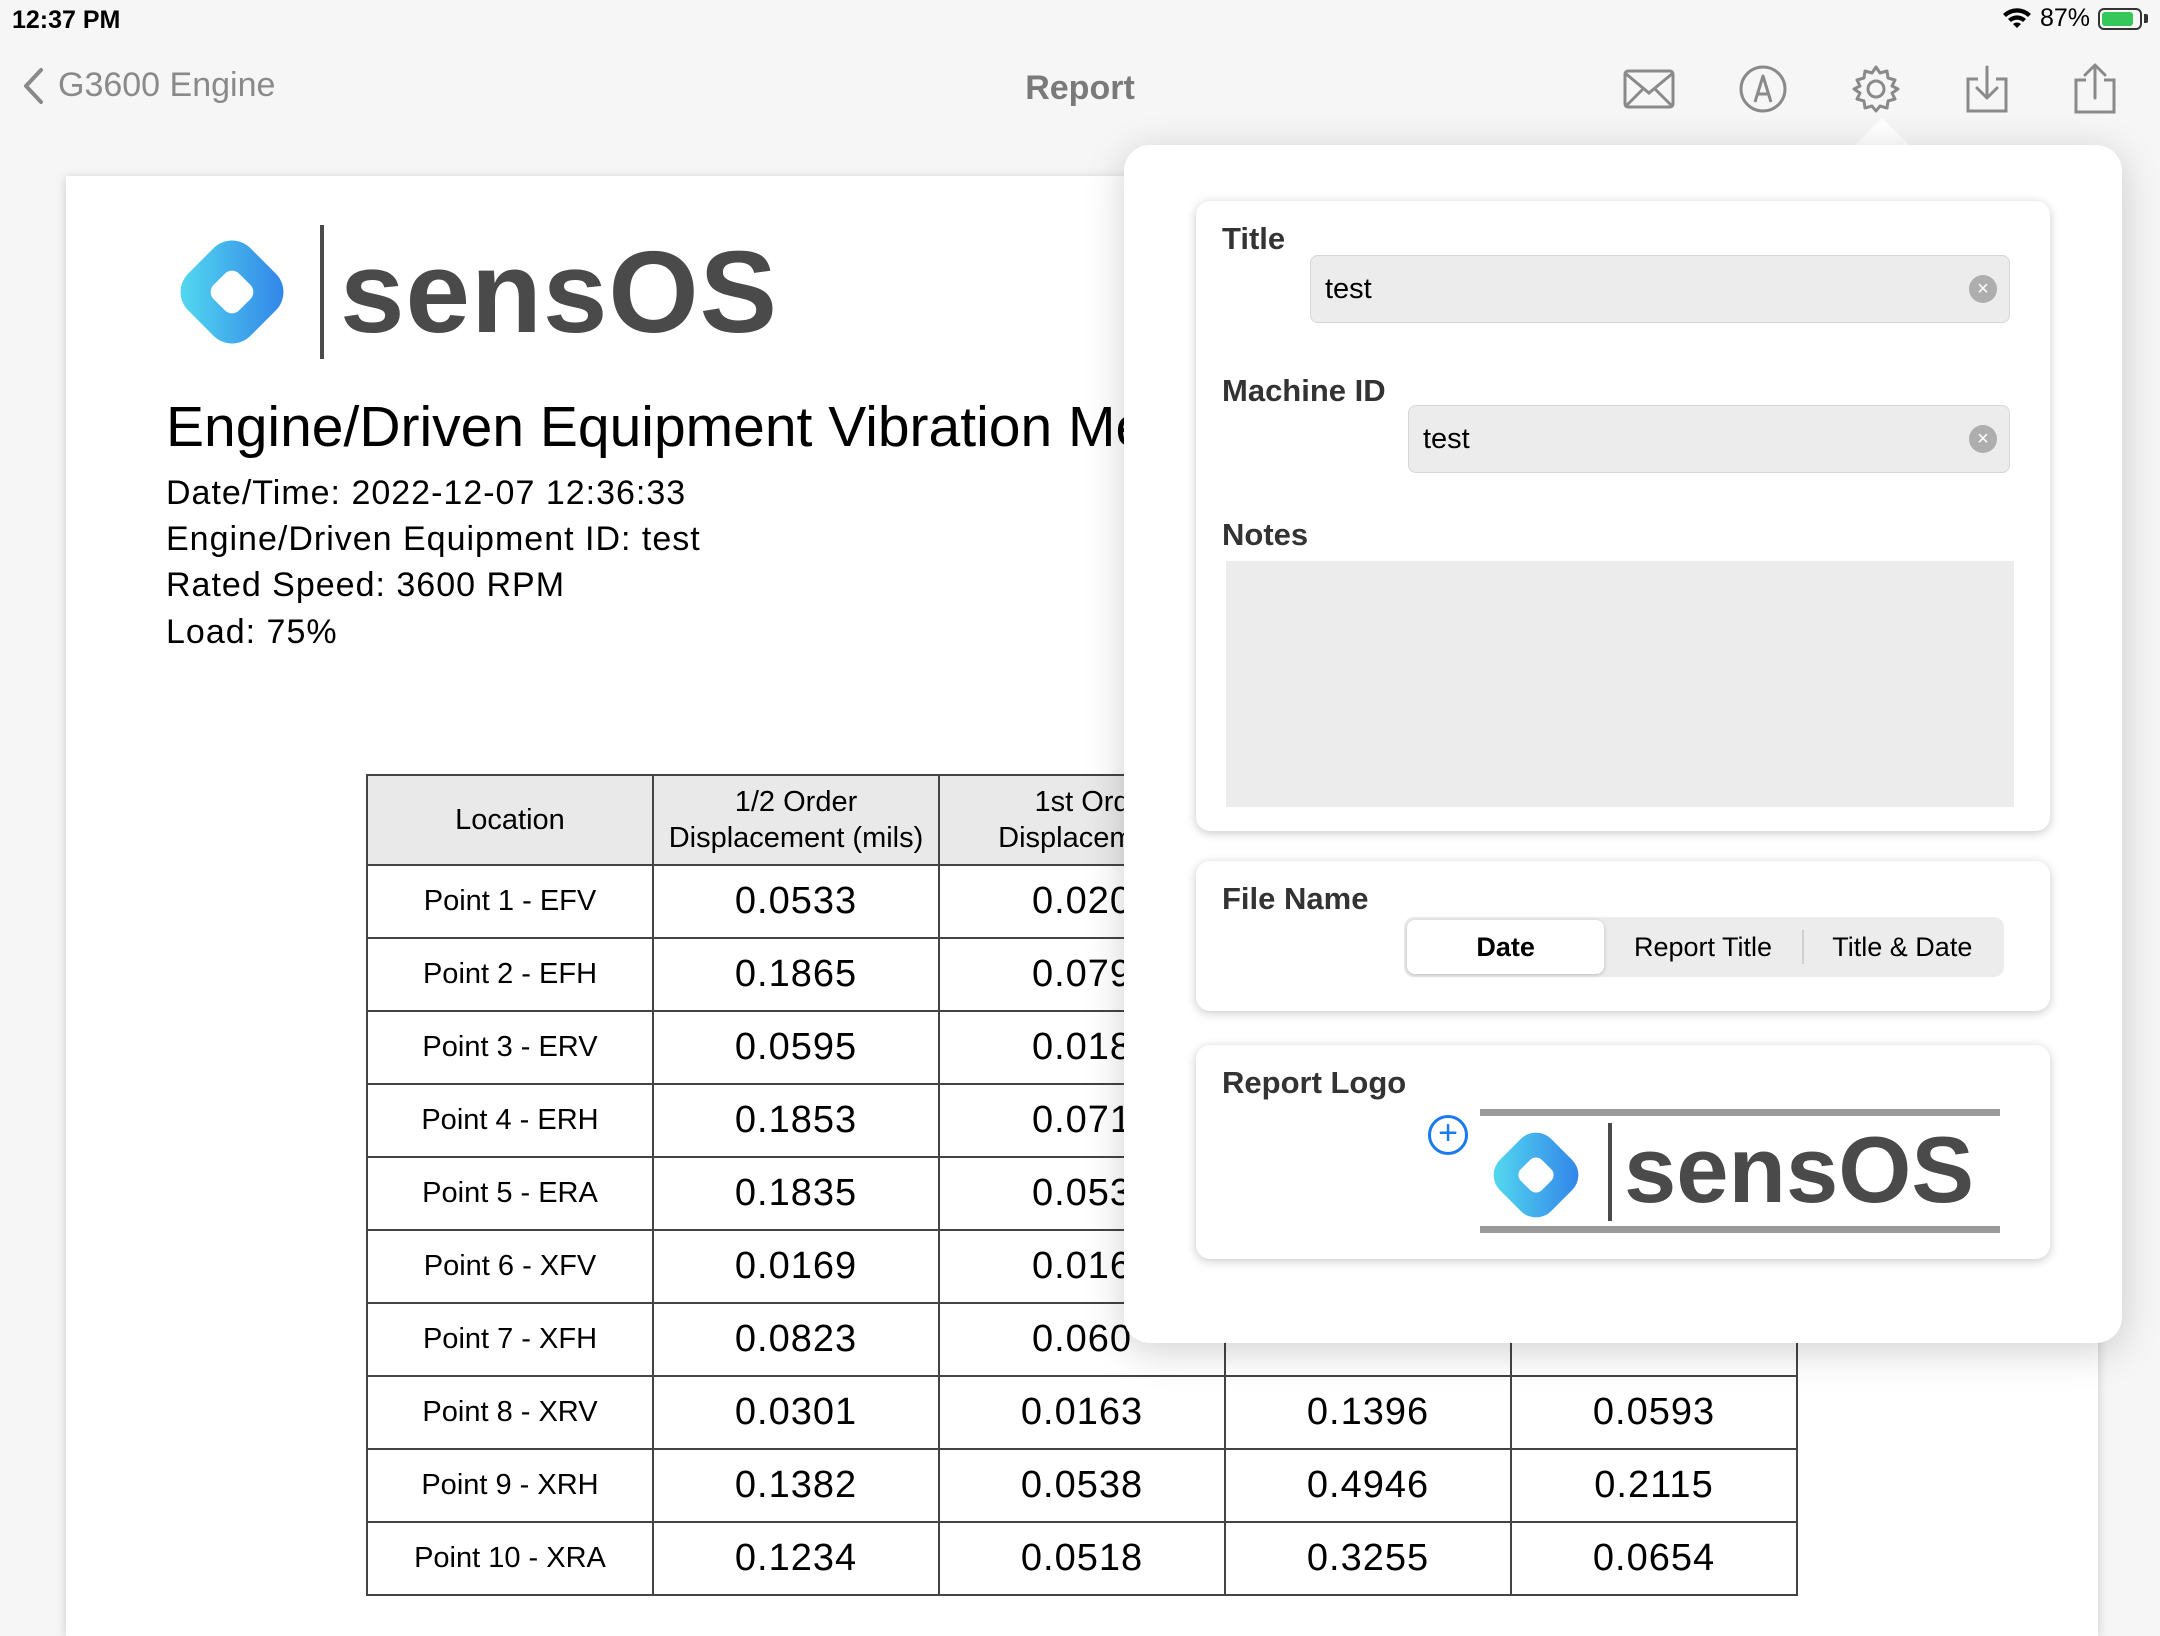 The height and width of the screenshot is (1636, 2160). What do you see at coordinates (510, 1193) in the screenshot?
I see `location-cell: Point 5 - ERA` at bounding box center [510, 1193].